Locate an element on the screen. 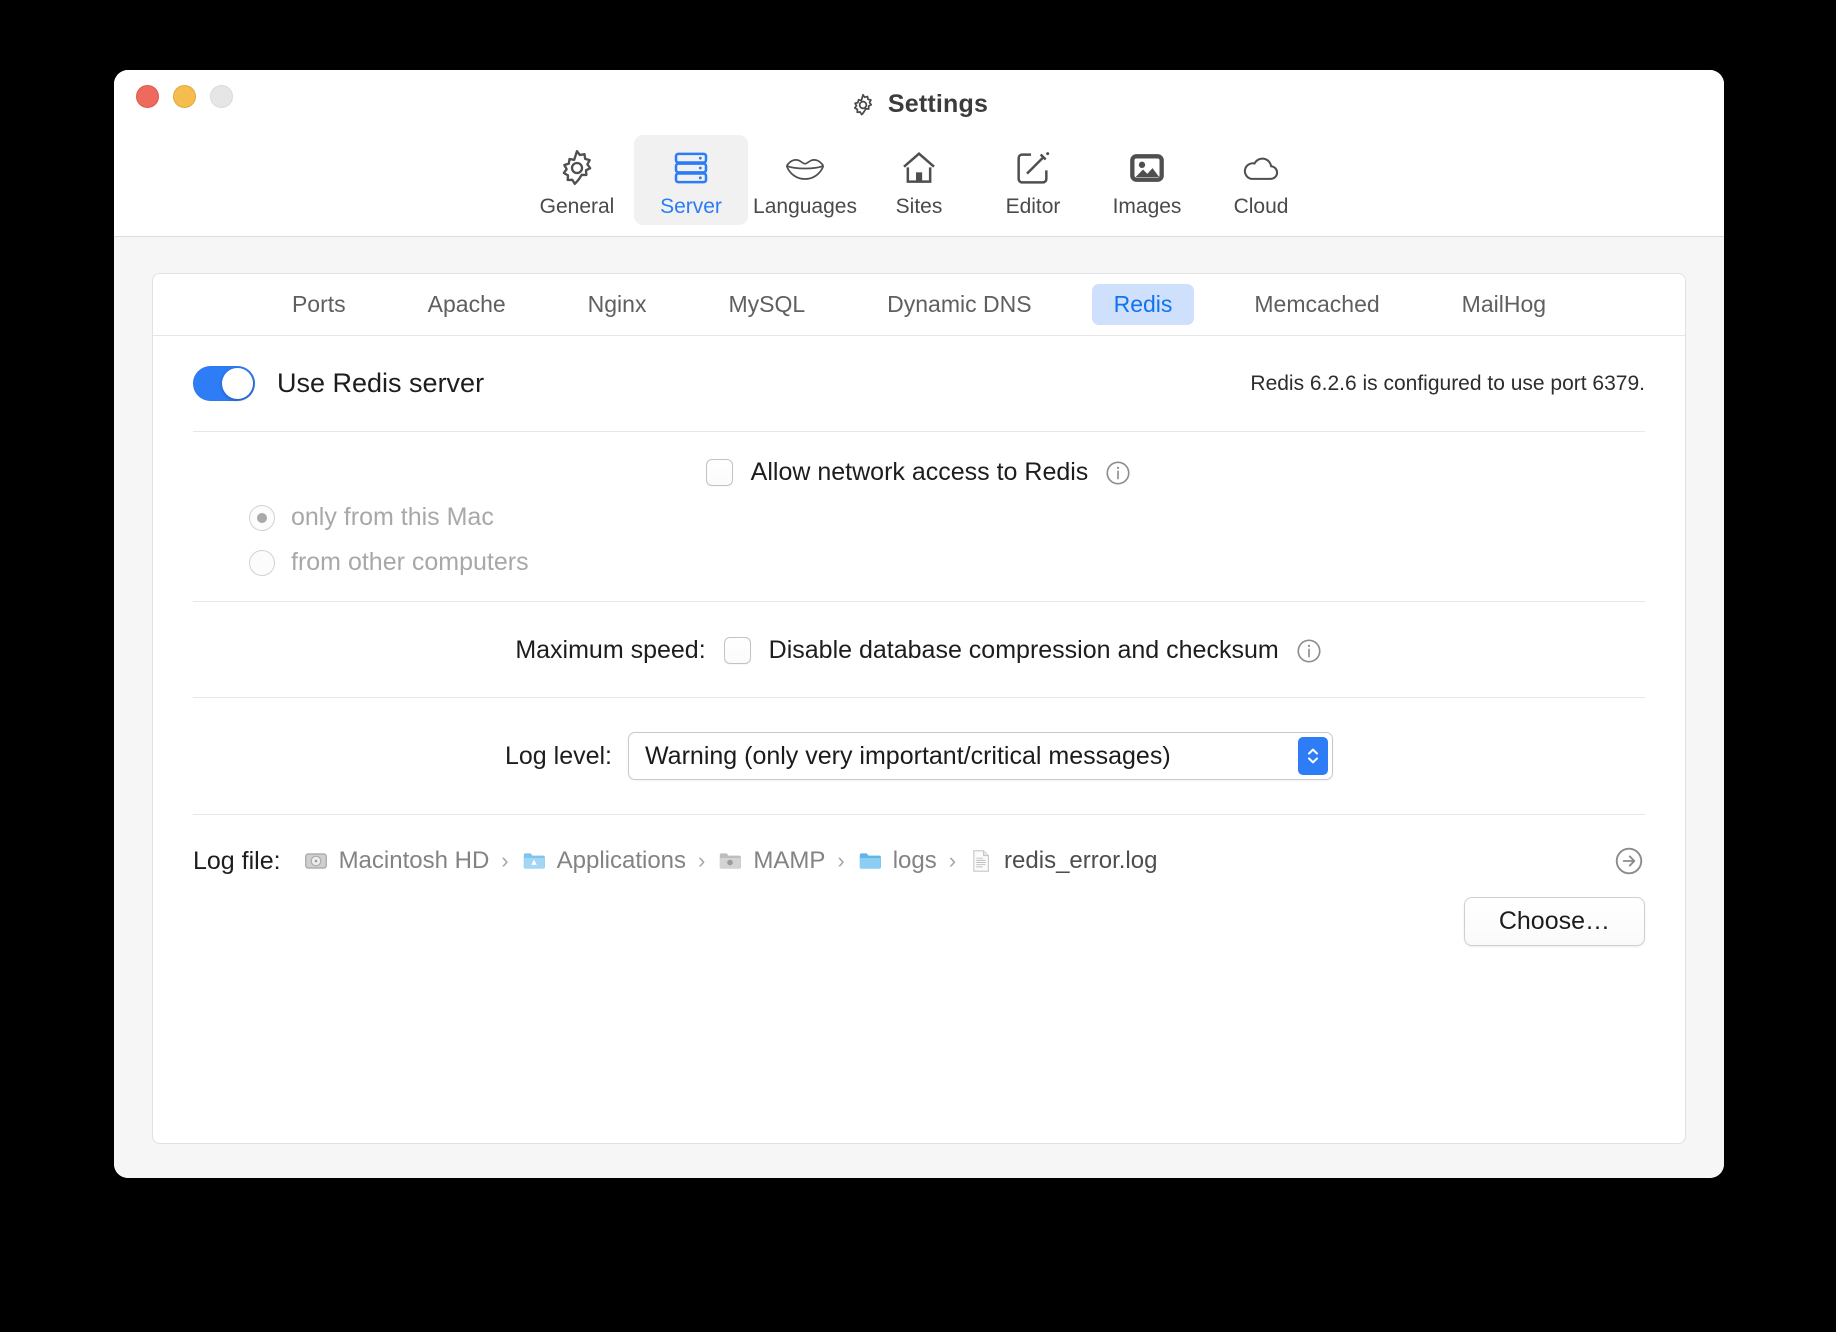 This screenshot has width=1836, height=1332. breadcrumb-item-label: MAMP is located at coordinates (789, 860).